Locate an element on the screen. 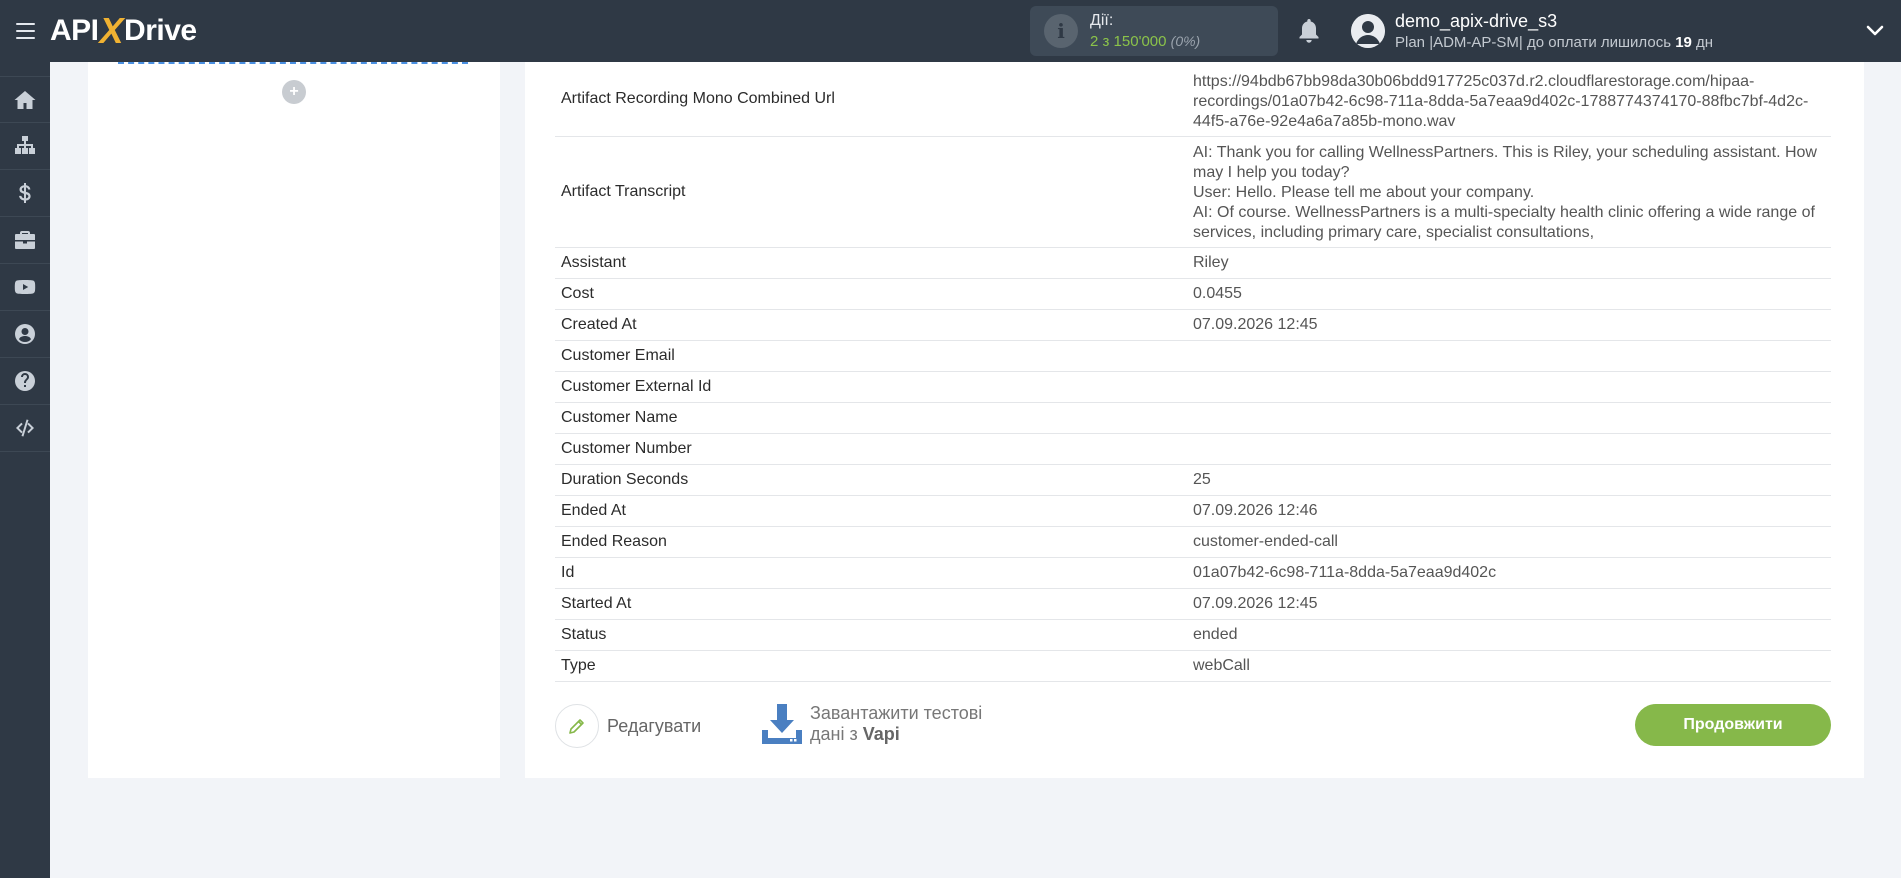 The height and width of the screenshot is (878, 1901). field-key: Created At is located at coordinates (599, 324).